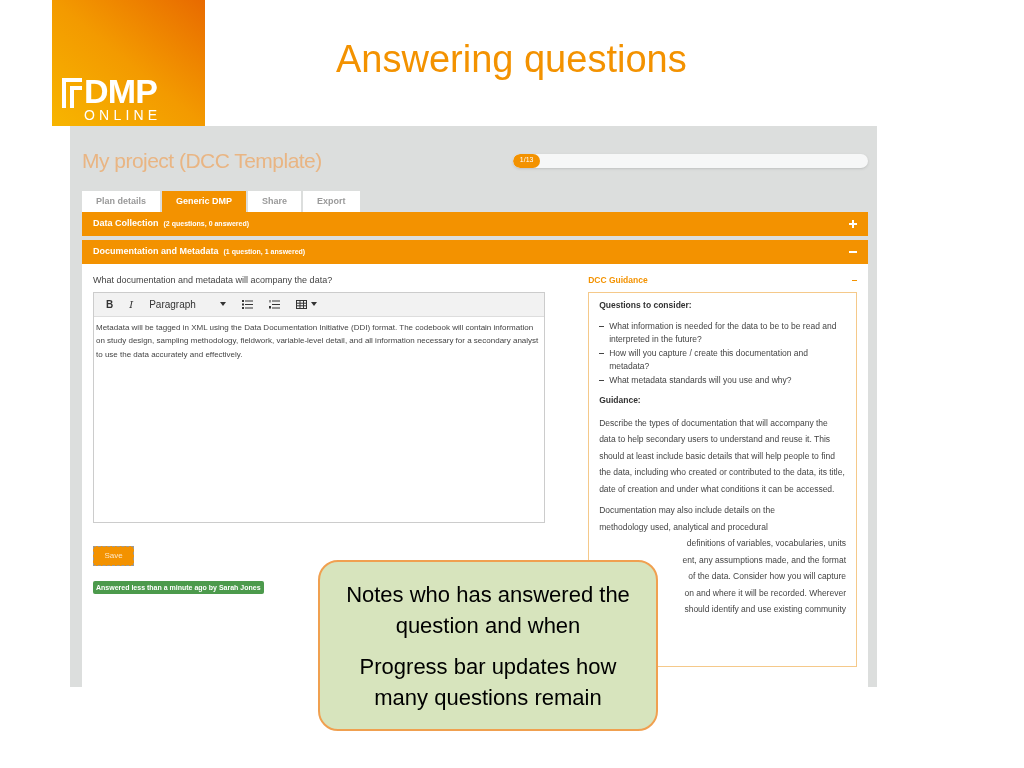 This screenshot has height=768, width=1024. What do you see at coordinates (646, 305) in the screenshot?
I see `guidance-heading: Questions to consider:` at bounding box center [646, 305].